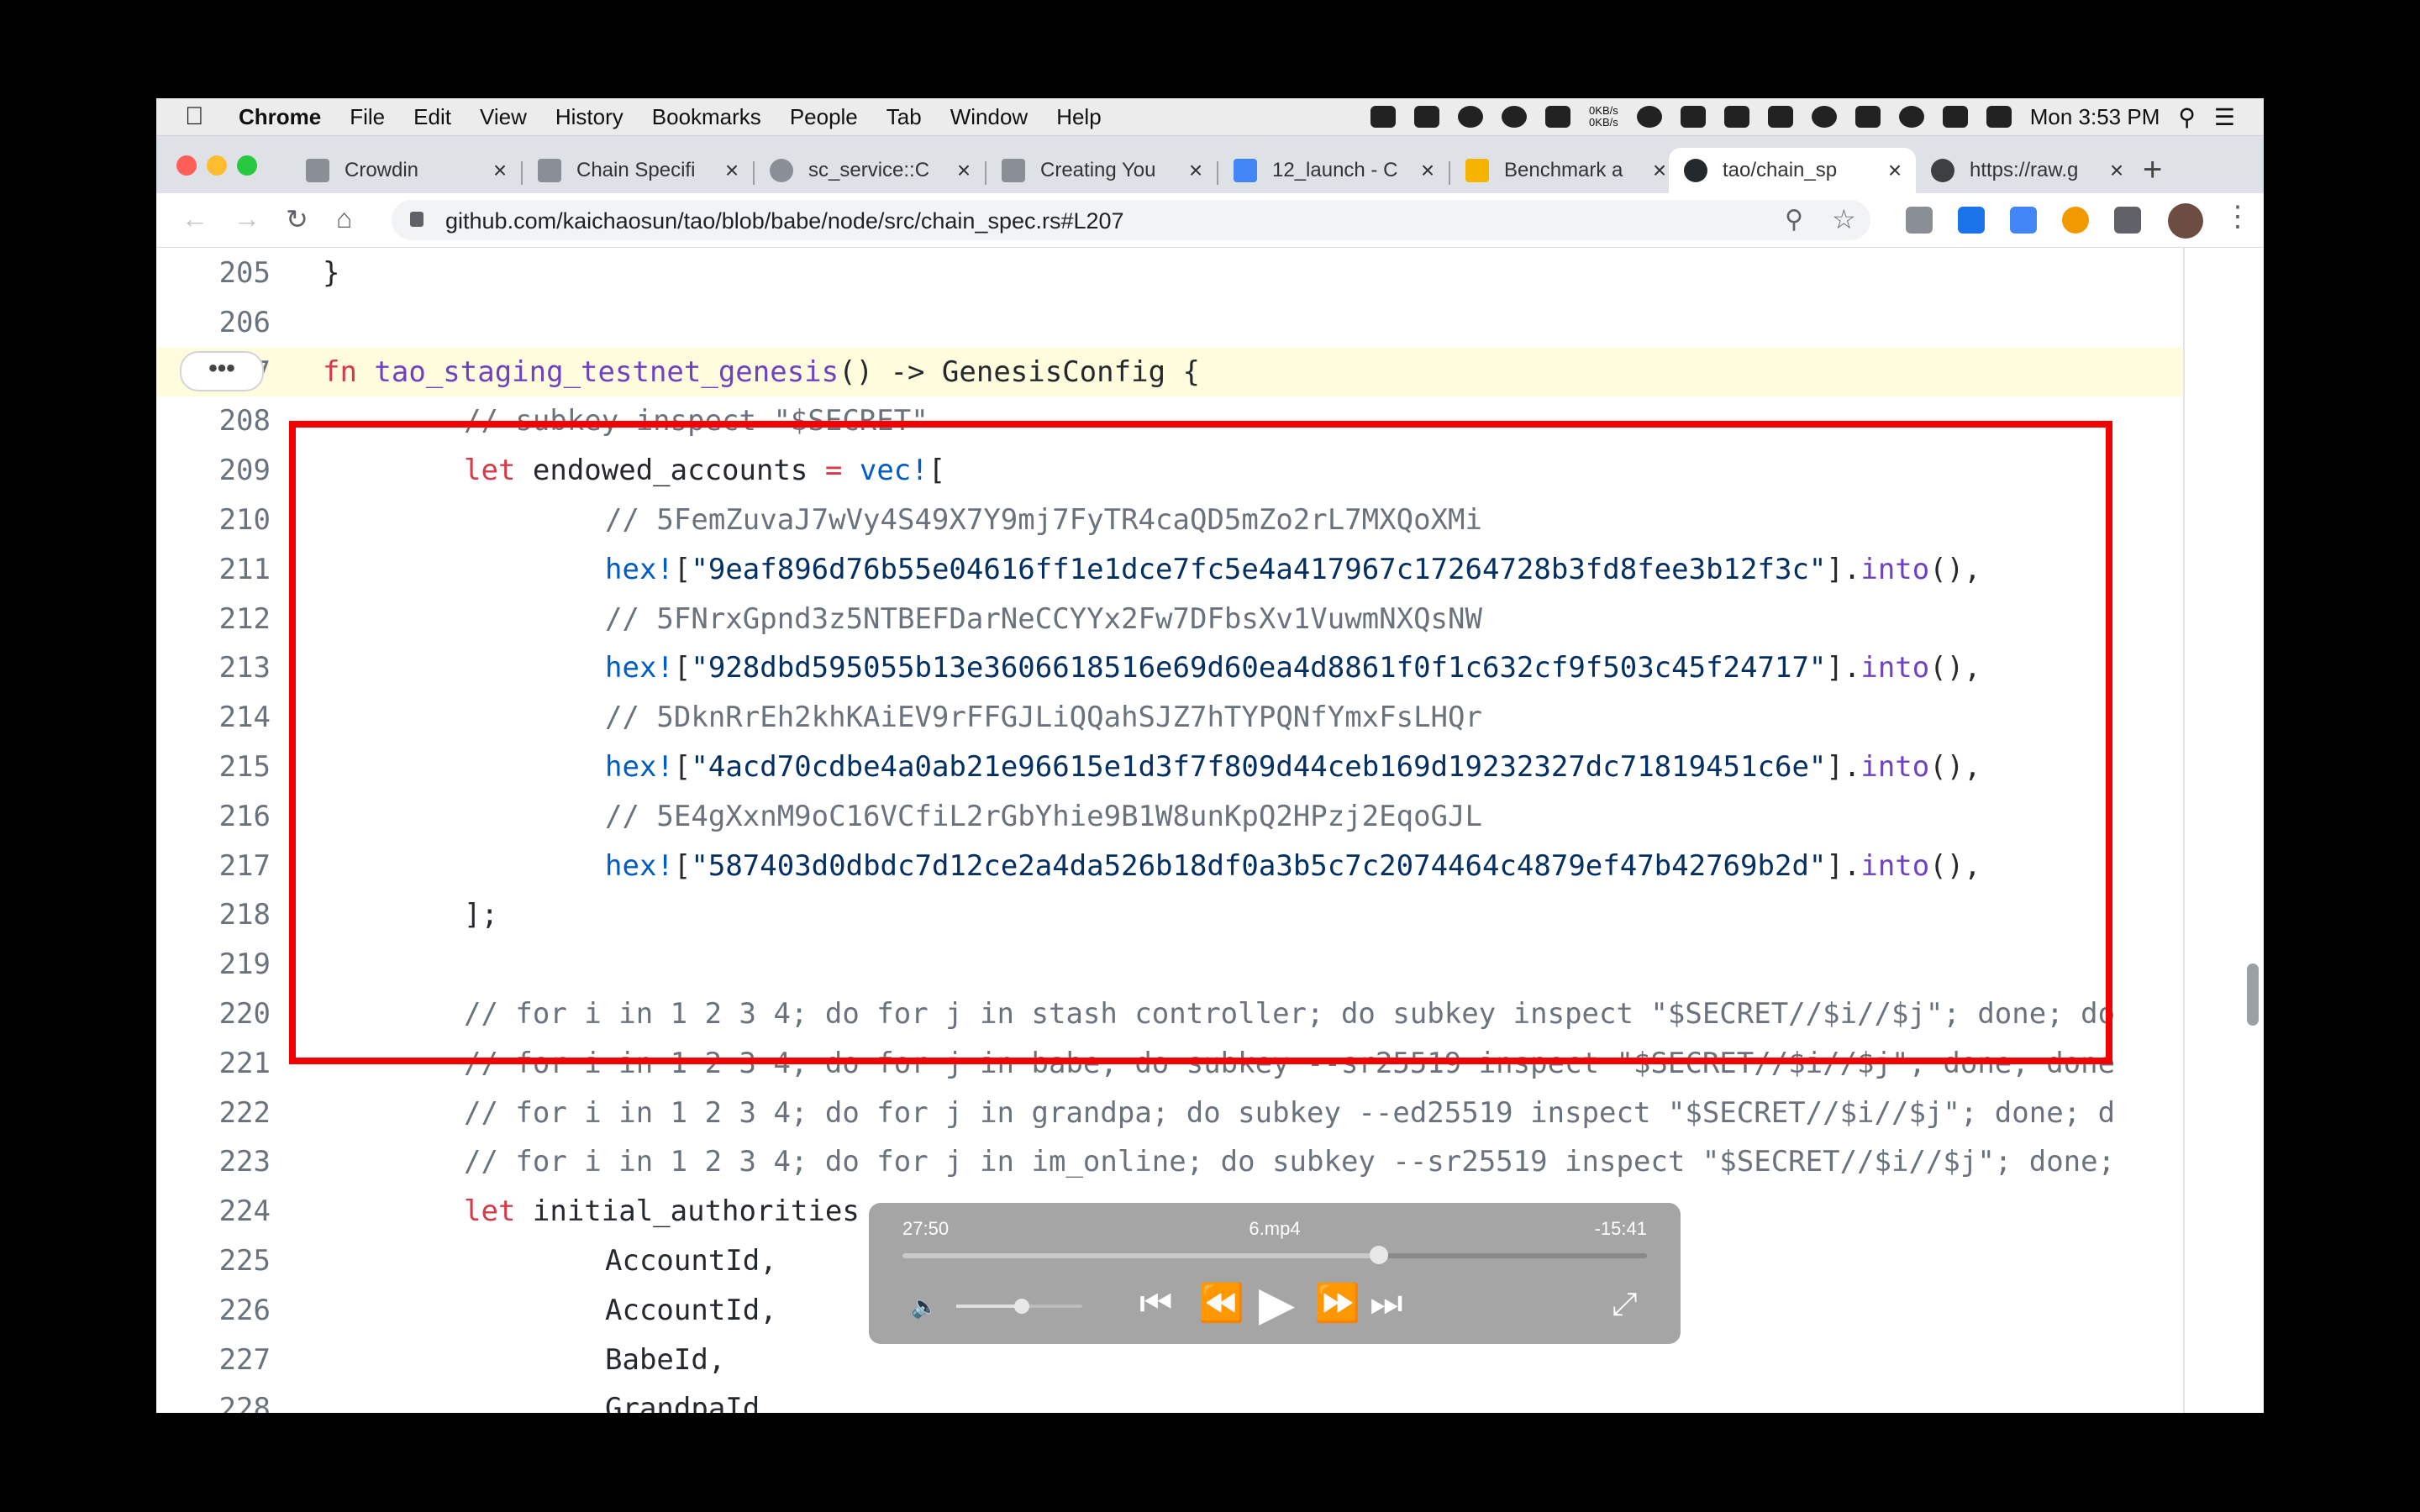 The height and width of the screenshot is (1512, 2420). I want to click on chrome-menu-icon: ⋮, so click(2237, 217).